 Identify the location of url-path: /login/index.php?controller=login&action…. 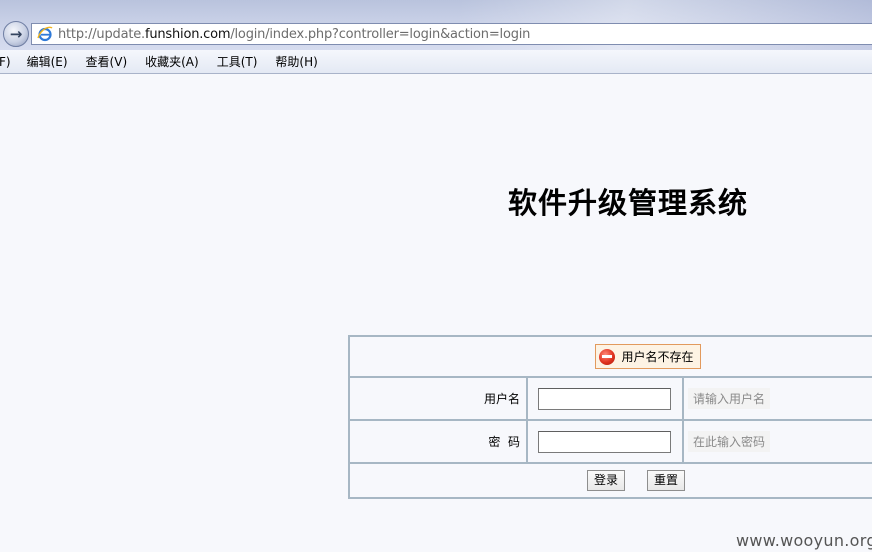
(380, 34).